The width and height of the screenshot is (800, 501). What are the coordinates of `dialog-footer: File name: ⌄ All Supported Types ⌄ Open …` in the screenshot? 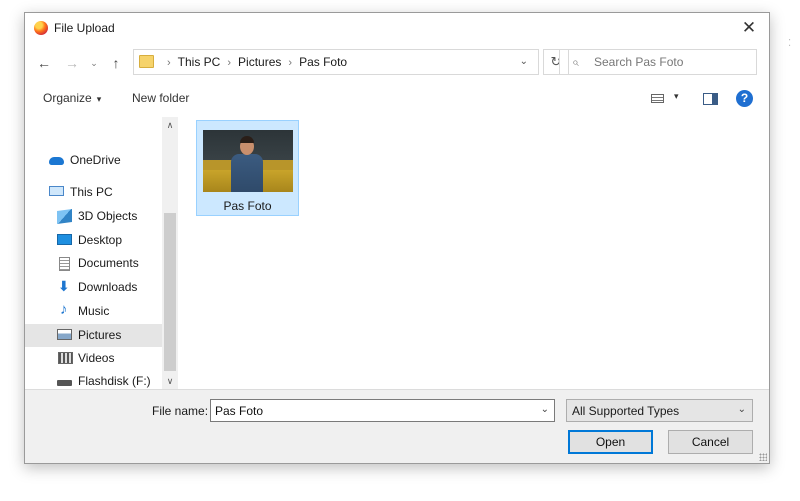 It's located at (397, 426).